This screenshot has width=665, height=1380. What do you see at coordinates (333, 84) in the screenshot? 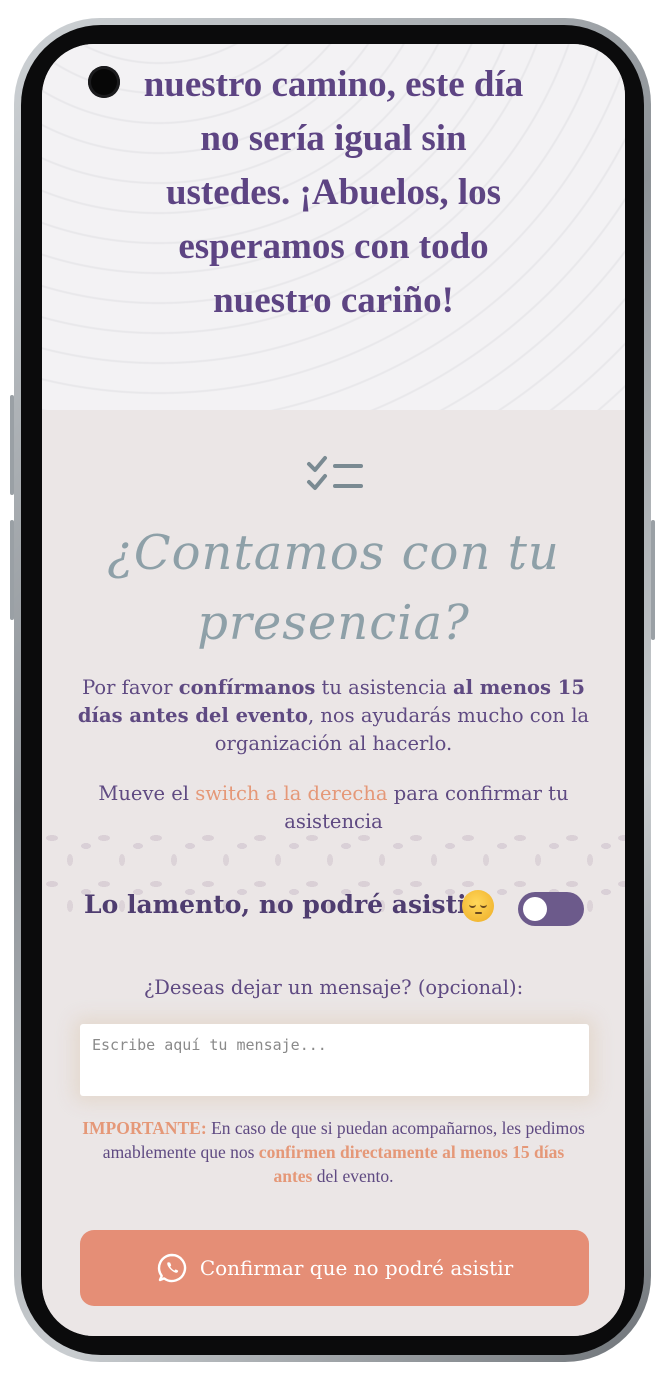
I see `hero-line: nuestro camino, este día` at bounding box center [333, 84].